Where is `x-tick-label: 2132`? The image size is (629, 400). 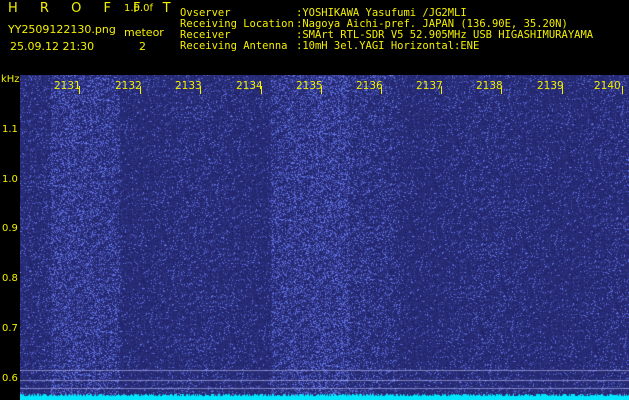 x-tick-label: 2132 is located at coordinates (128, 86).